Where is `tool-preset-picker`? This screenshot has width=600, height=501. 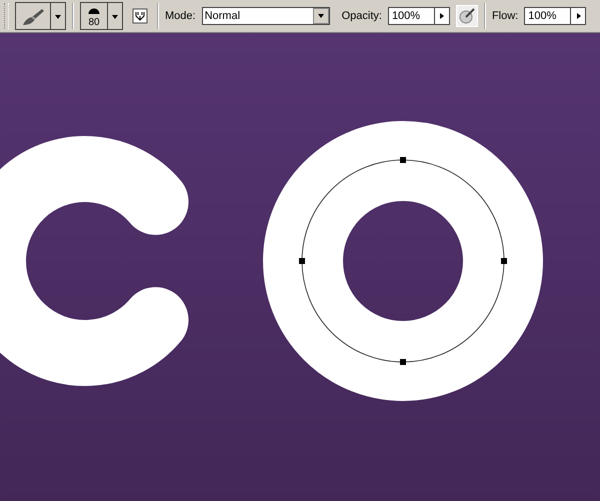 tool-preset-picker is located at coordinates (40, 16).